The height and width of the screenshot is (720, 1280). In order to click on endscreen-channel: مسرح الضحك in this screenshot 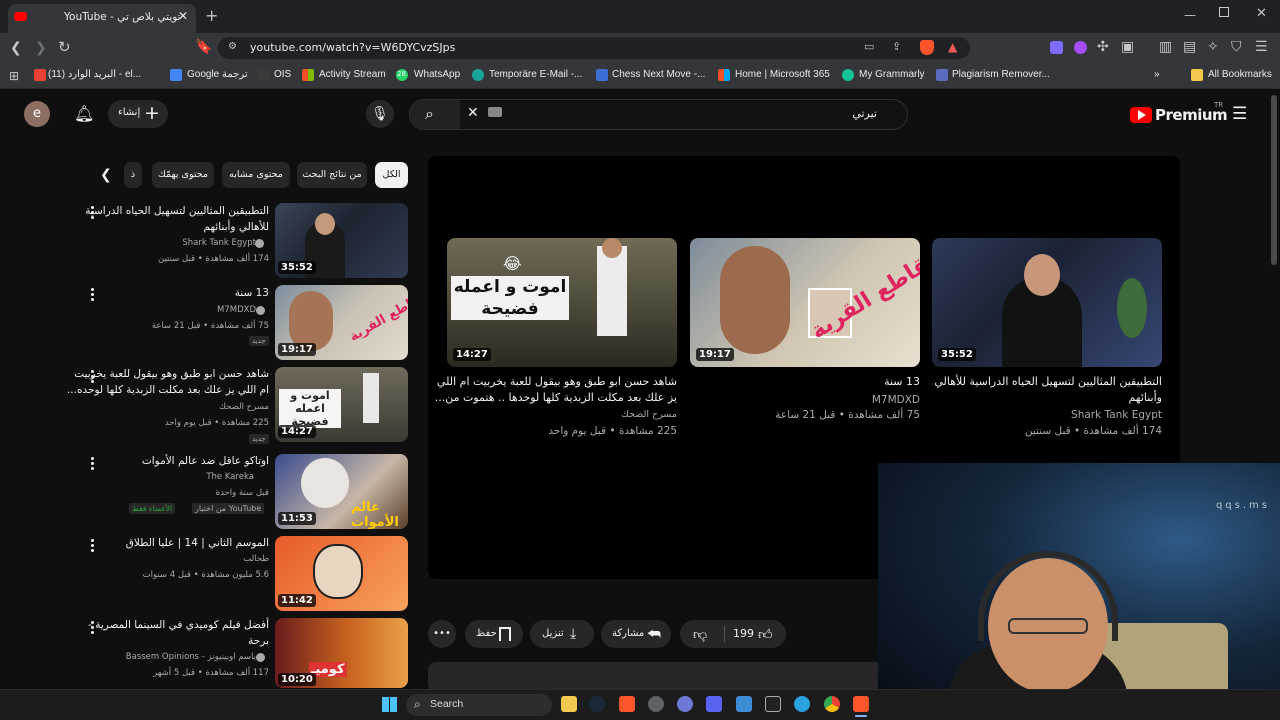, I will do `click(649, 414)`.